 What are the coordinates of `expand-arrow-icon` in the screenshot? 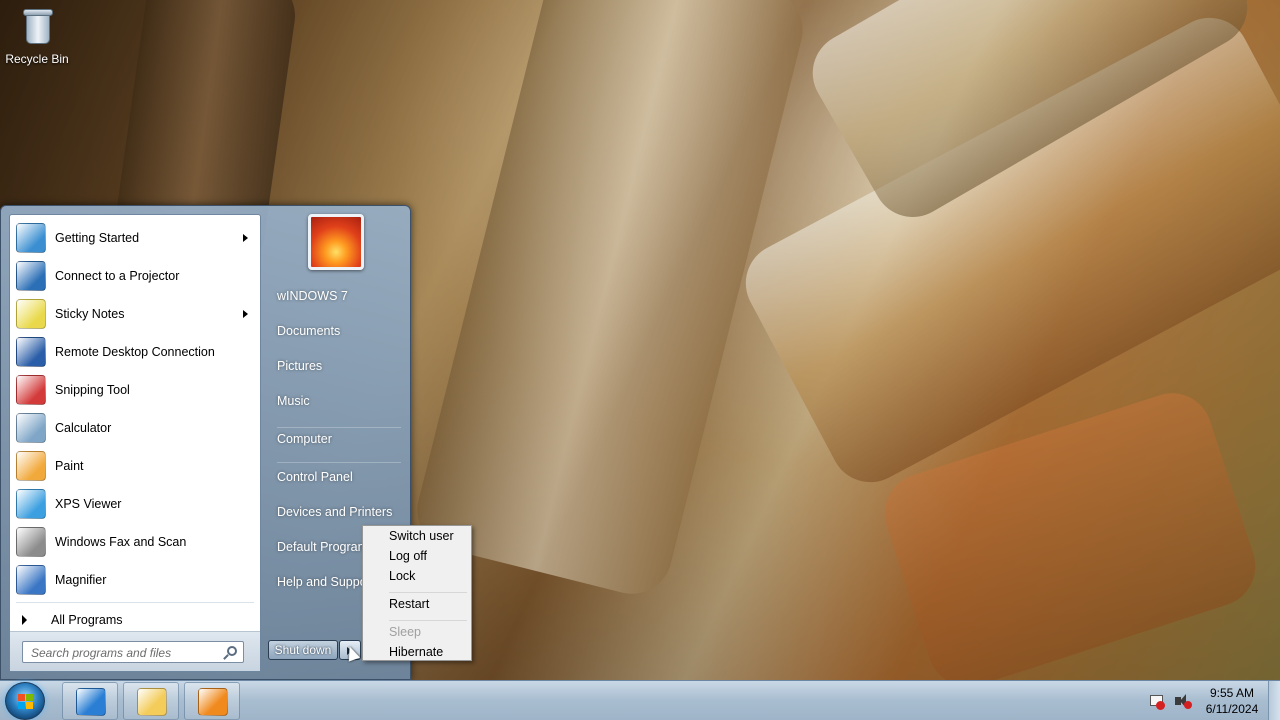 It's located at (24, 620).